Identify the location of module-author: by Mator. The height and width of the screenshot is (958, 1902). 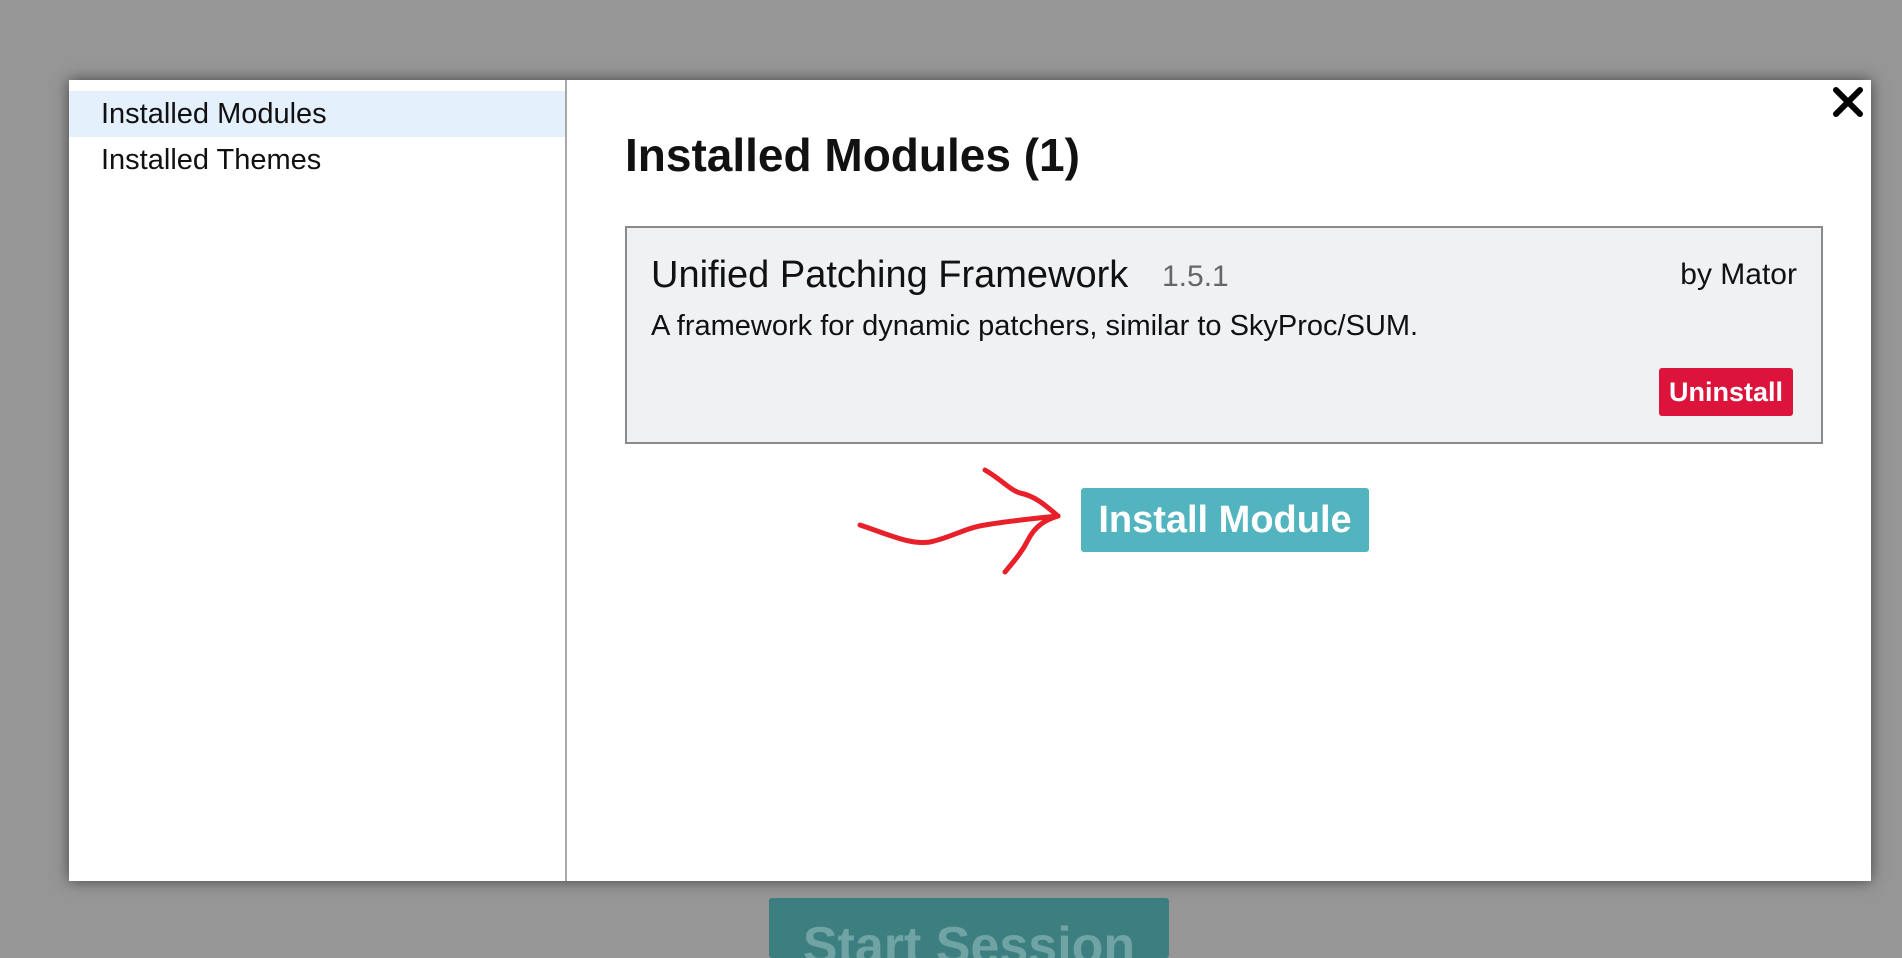
(1738, 274).